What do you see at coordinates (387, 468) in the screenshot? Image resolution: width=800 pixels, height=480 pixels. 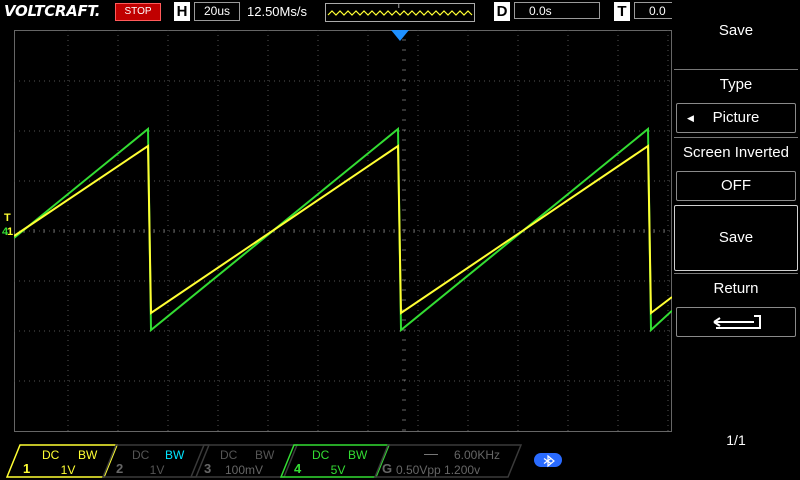 I see `generator-letter: G` at bounding box center [387, 468].